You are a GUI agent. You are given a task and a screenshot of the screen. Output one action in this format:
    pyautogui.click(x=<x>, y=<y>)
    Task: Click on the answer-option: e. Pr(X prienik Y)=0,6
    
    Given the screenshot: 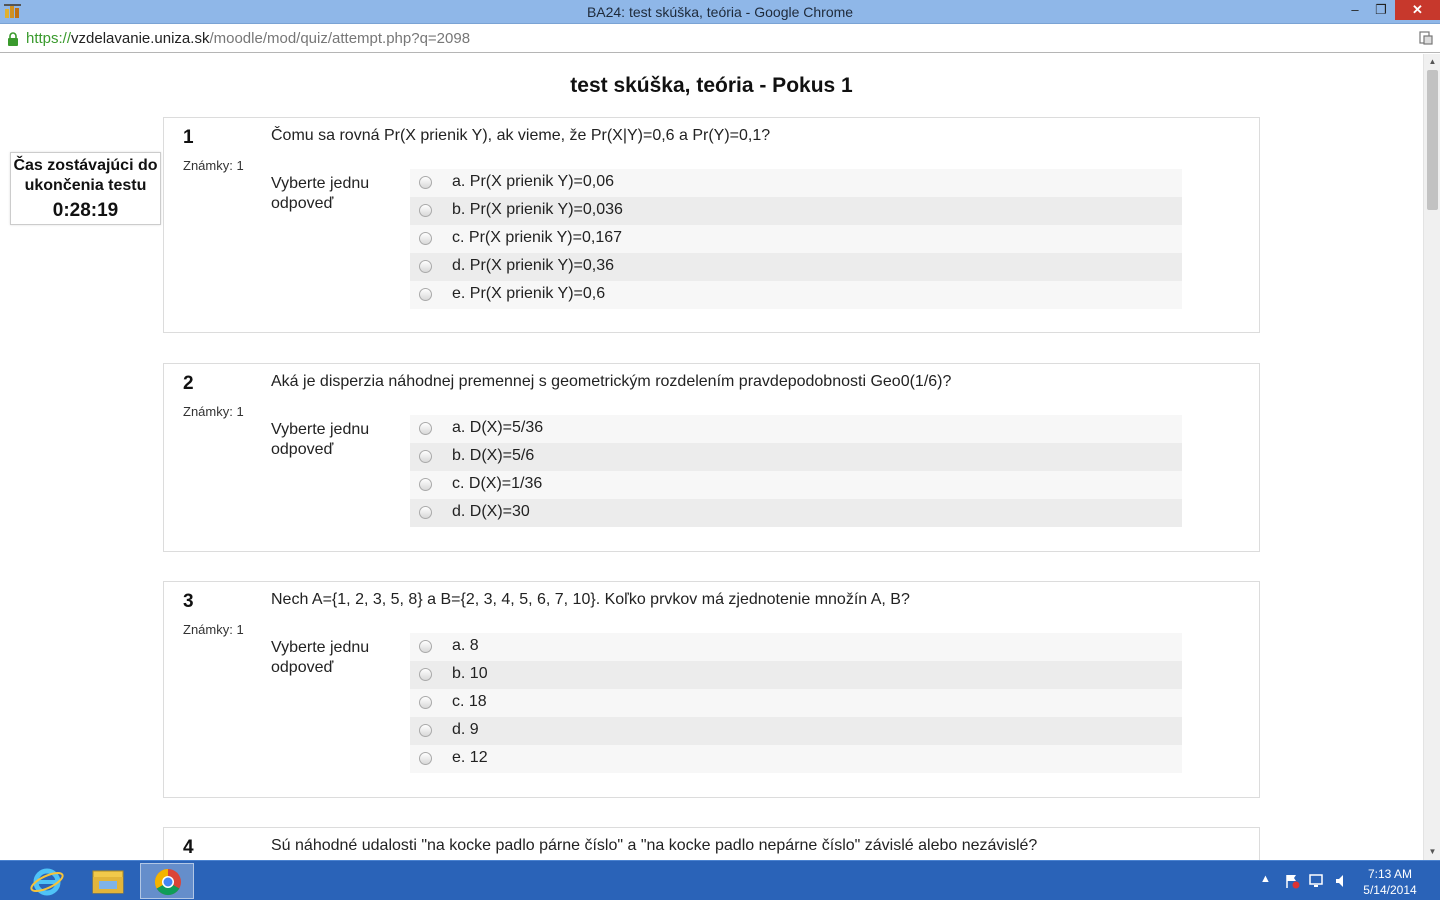 What is the action you would take?
    pyautogui.click(x=796, y=295)
    